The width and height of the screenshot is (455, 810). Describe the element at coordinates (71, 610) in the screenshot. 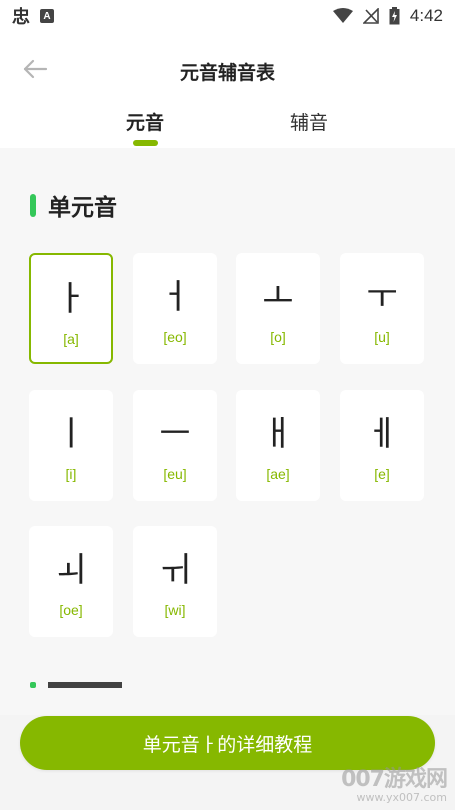

I see `vowel-romanization: [oe]` at that location.